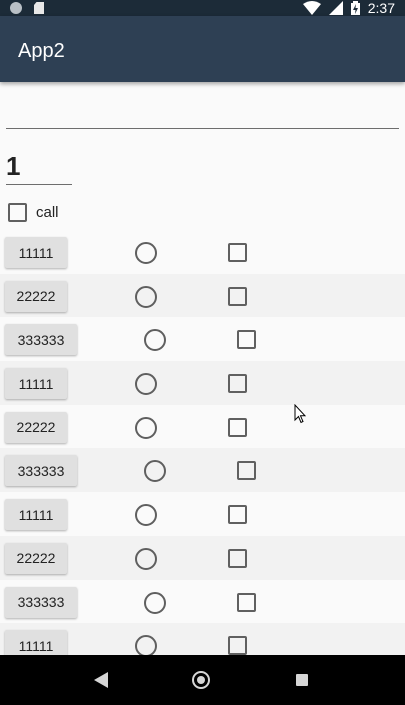  What do you see at coordinates (335, 8) in the screenshot?
I see `cellular-icon` at bounding box center [335, 8].